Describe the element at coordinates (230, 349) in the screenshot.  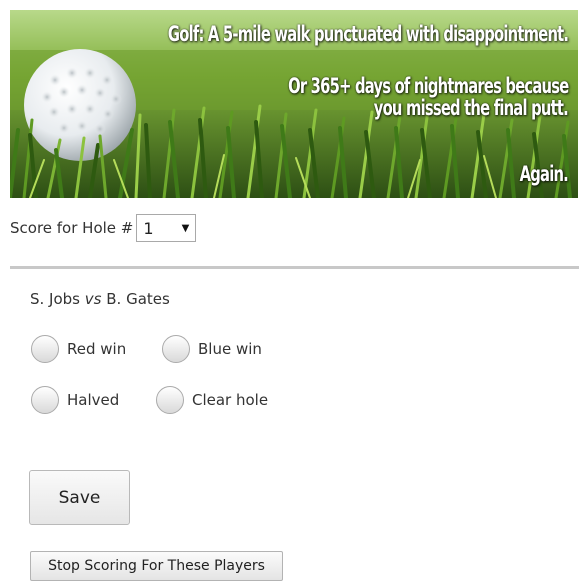
I see `radio-label-blue-win: Blue win` at that location.